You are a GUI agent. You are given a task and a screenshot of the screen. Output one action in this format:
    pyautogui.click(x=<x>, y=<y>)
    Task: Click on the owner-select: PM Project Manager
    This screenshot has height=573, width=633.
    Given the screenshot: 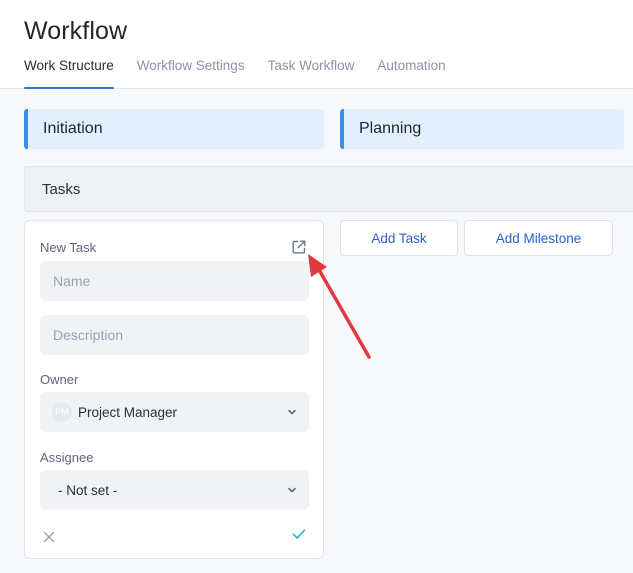 What is the action you would take?
    pyautogui.click(x=174, y=412)
    